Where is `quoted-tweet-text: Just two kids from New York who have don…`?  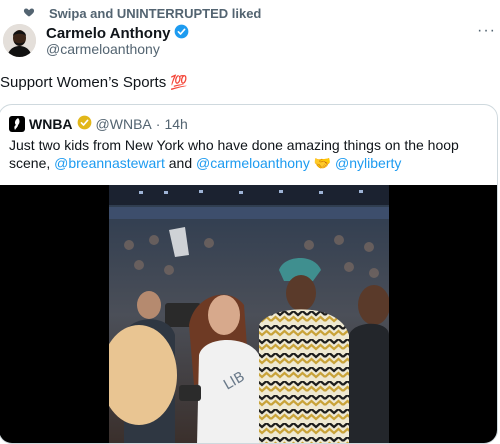
quoted-tweet-text: Just two kids from New York who have don… is located at coordinates (234, 154).